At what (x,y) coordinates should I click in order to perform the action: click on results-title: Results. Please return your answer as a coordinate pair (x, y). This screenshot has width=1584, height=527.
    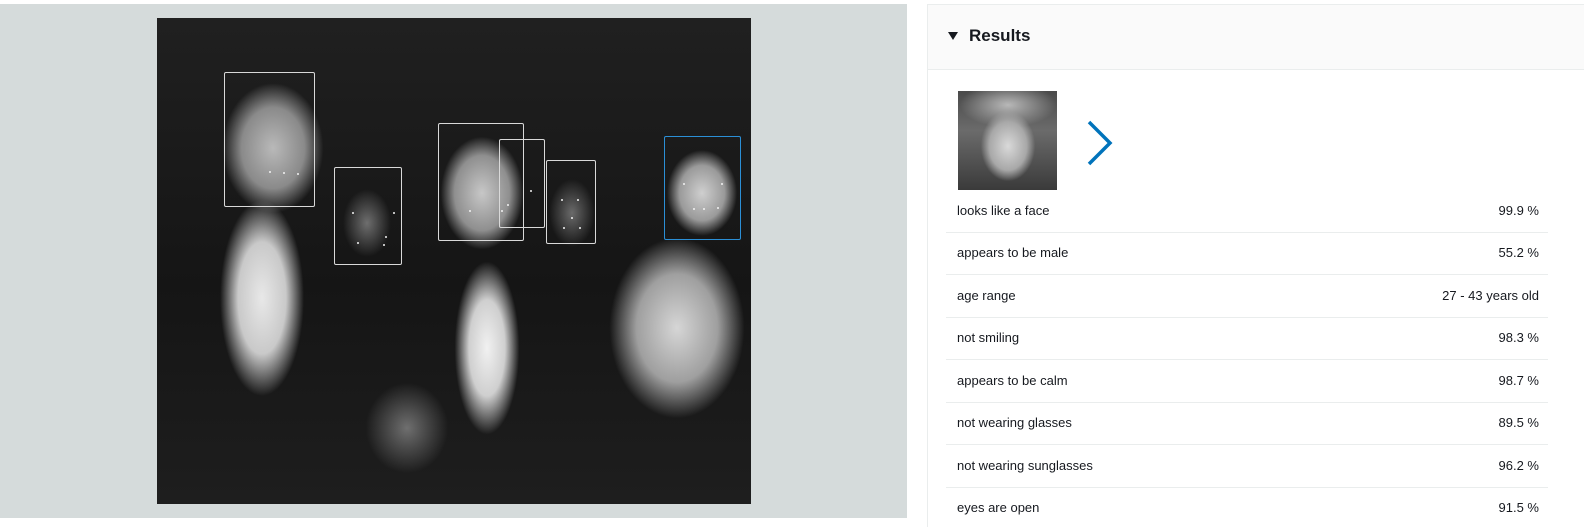
    Looking at the image, I should click on (1000, 35).